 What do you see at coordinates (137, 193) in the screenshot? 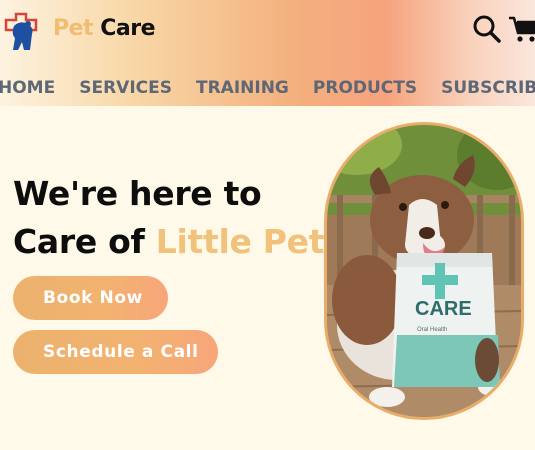
I see `hero-line-1: We're here to` at bounding box center [137, 193].